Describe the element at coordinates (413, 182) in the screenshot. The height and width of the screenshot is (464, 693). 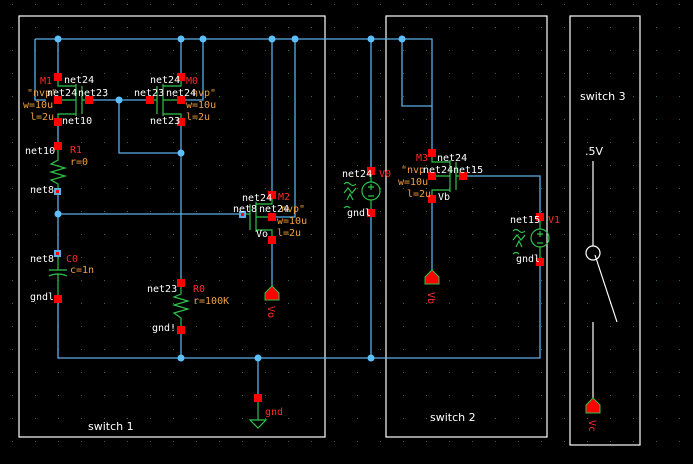
I see `m3-width: w=10u` at that location.